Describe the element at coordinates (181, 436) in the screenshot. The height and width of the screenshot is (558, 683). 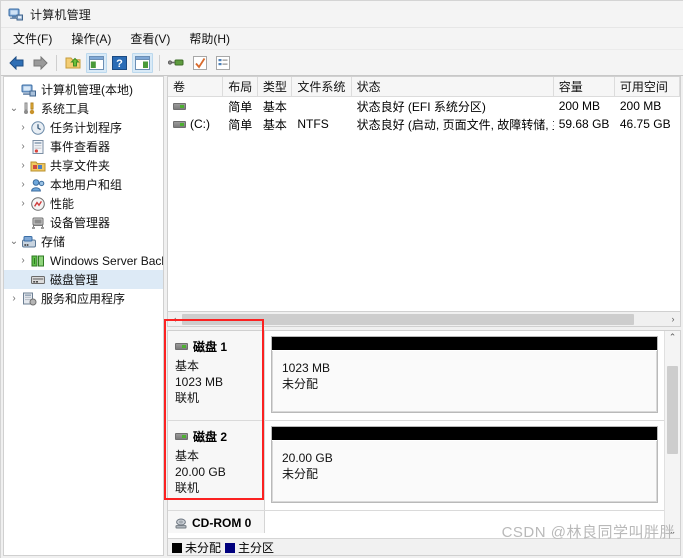
I see `disk-icon` at that location.